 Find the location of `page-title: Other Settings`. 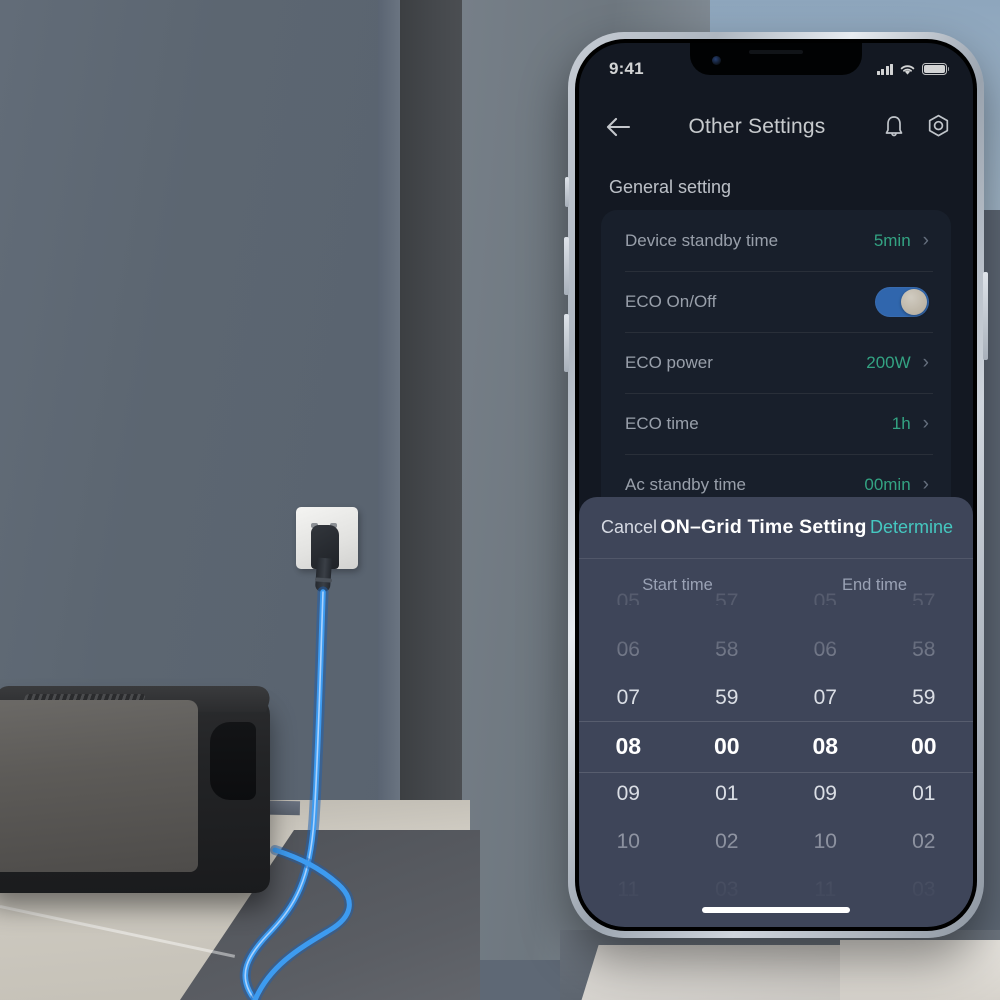

page-title: Other Settings is located at coordinates (757, 126).